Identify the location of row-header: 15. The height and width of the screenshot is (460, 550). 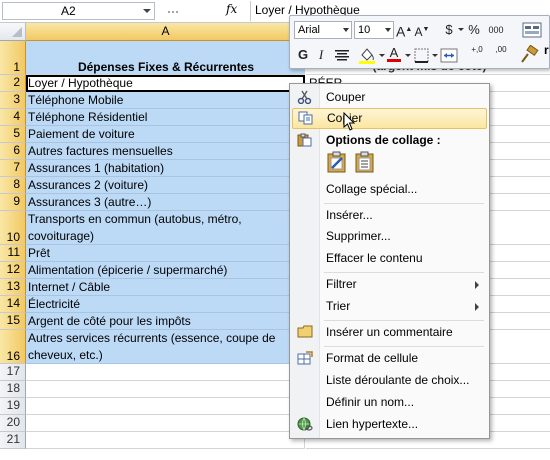
(13, 321).